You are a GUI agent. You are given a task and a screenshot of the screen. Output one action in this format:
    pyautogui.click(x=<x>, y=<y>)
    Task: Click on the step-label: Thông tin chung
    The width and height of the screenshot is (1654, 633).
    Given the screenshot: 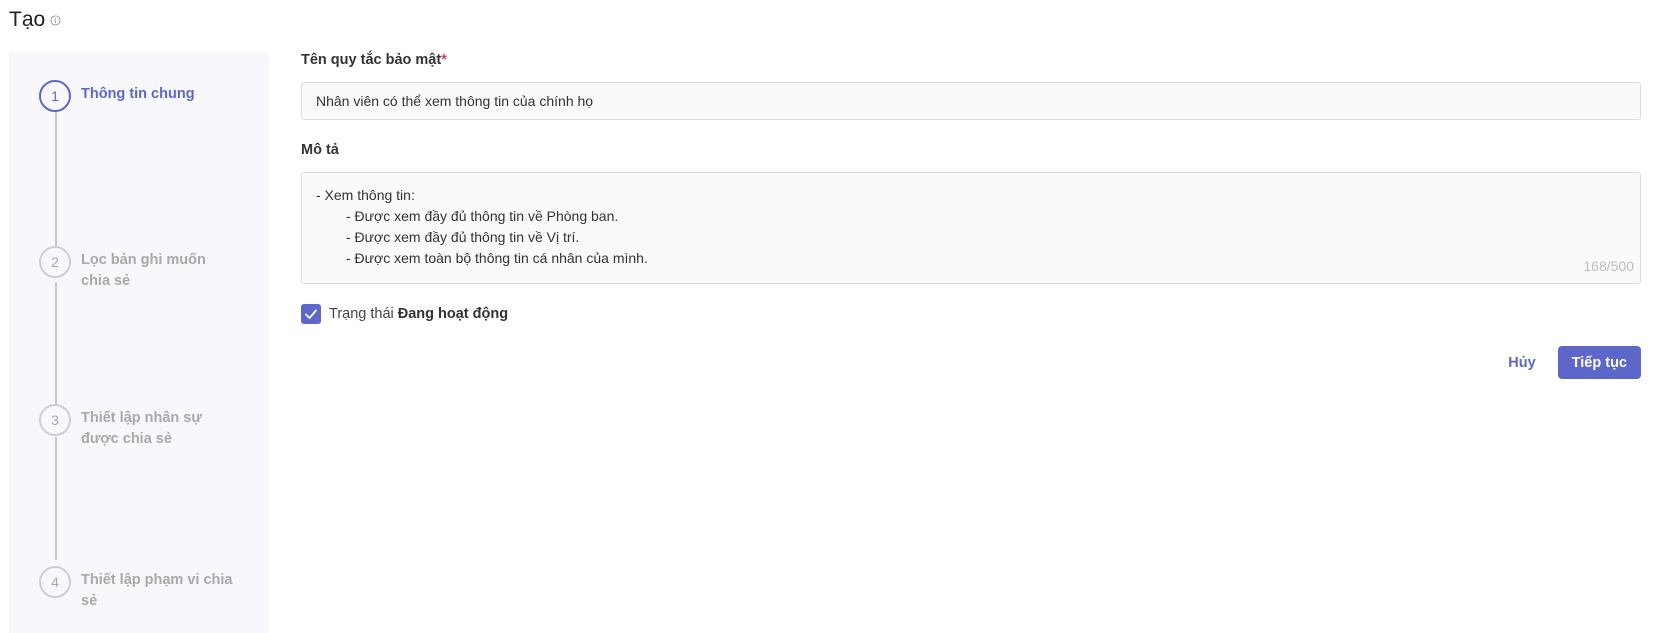 What is the action you would take?
    pyautogui.click(x=138, y=94)
    